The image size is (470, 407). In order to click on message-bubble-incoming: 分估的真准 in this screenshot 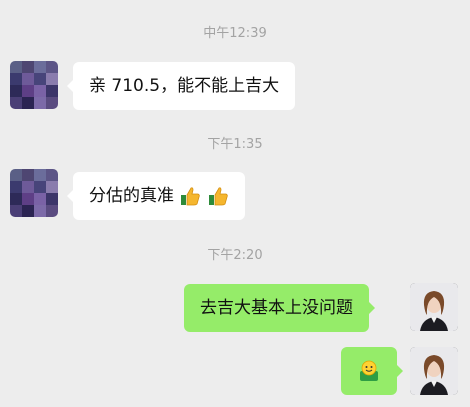, I will do `click(156, 196)`.